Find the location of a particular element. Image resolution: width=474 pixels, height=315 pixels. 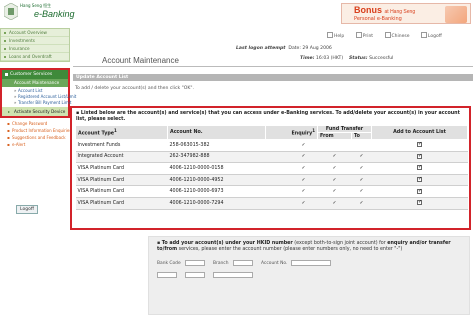

help-link: Help is located at coordinates (338, 35).